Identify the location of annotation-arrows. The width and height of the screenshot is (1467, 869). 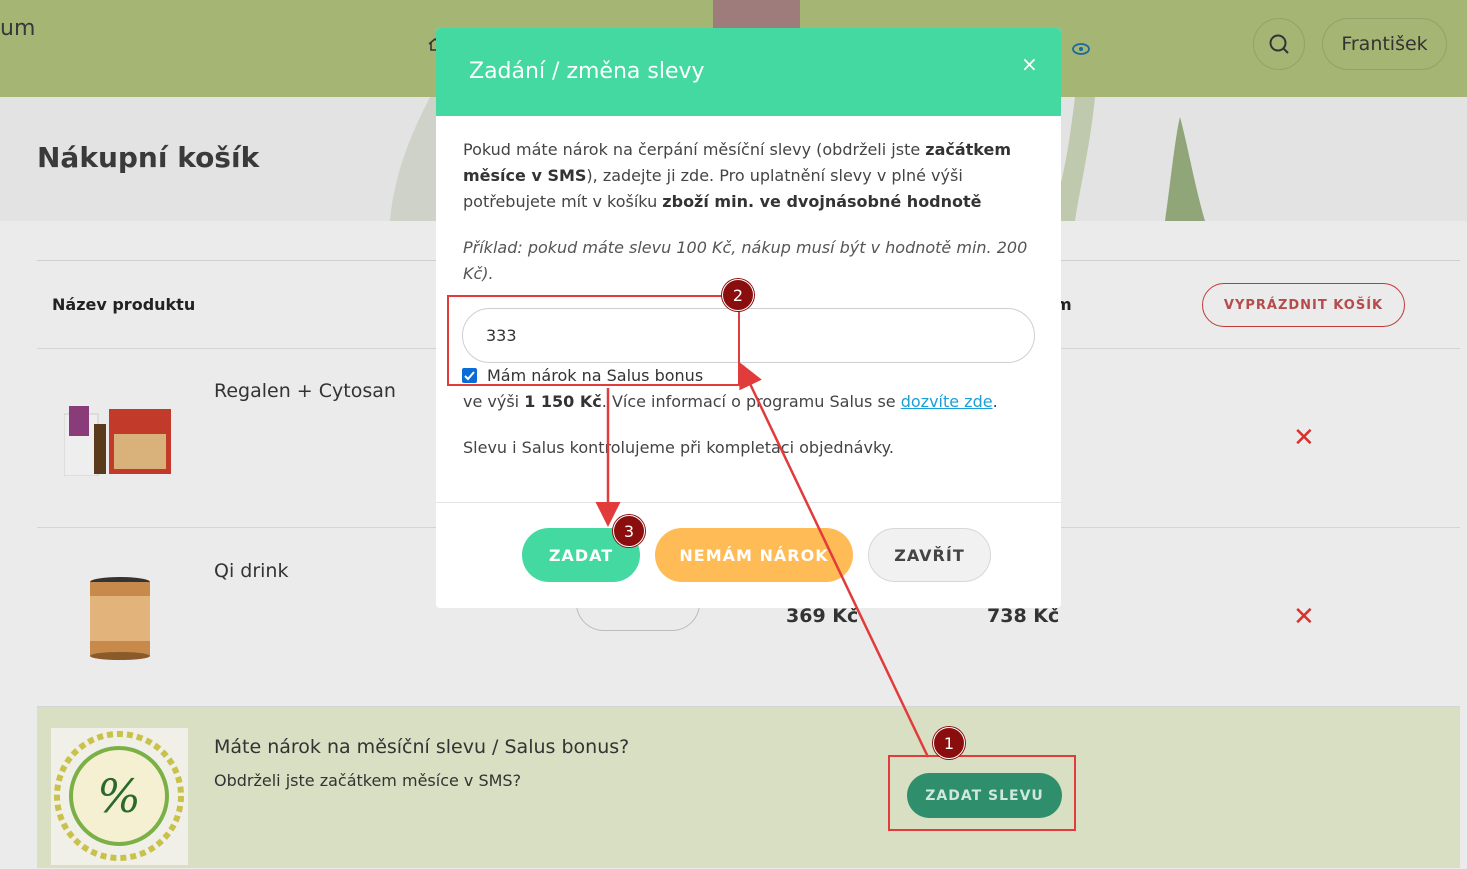
(762, 560).